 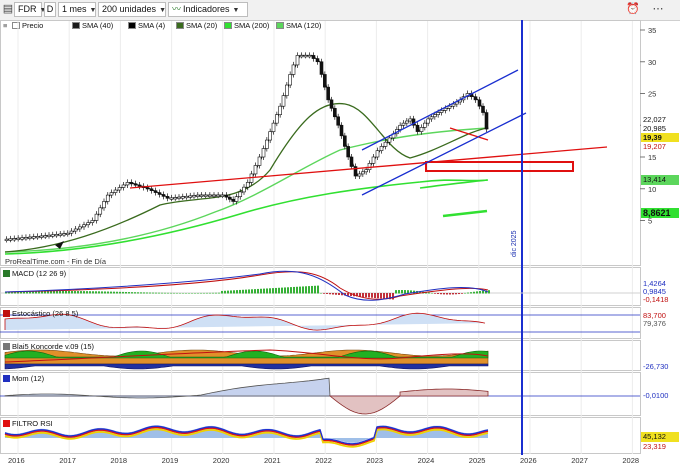 I want to click on stochastic-label-text: Estocástico (26 8 5), so click(x=45, y=313).